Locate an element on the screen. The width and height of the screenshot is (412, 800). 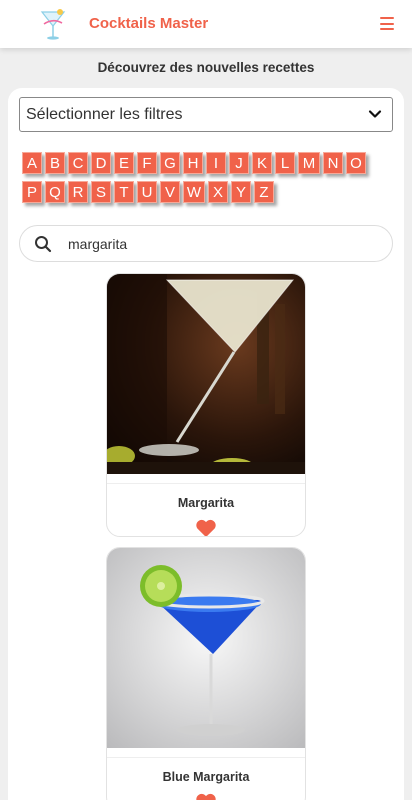
letter-filter-z: Z is located at coordinates (264, 192).